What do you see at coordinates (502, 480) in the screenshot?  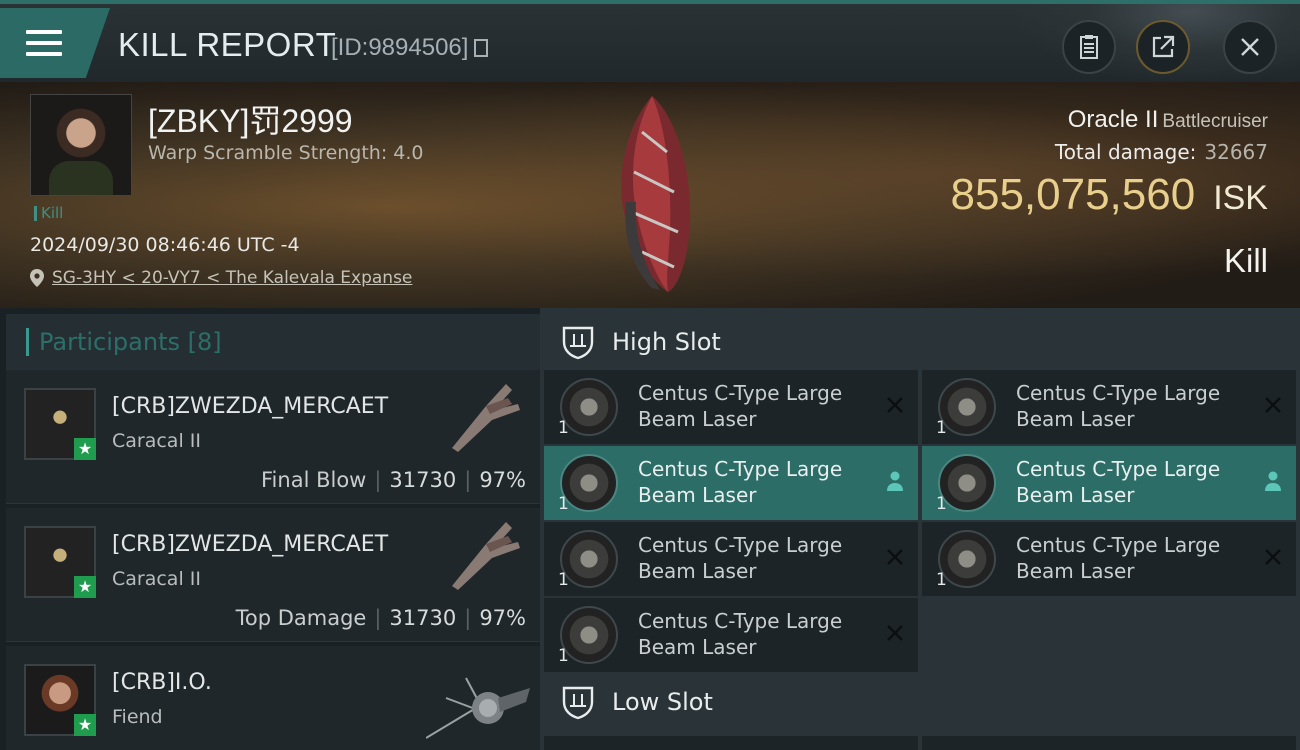 I see `stat-percent: 97%` at bounding box center [502, 480].